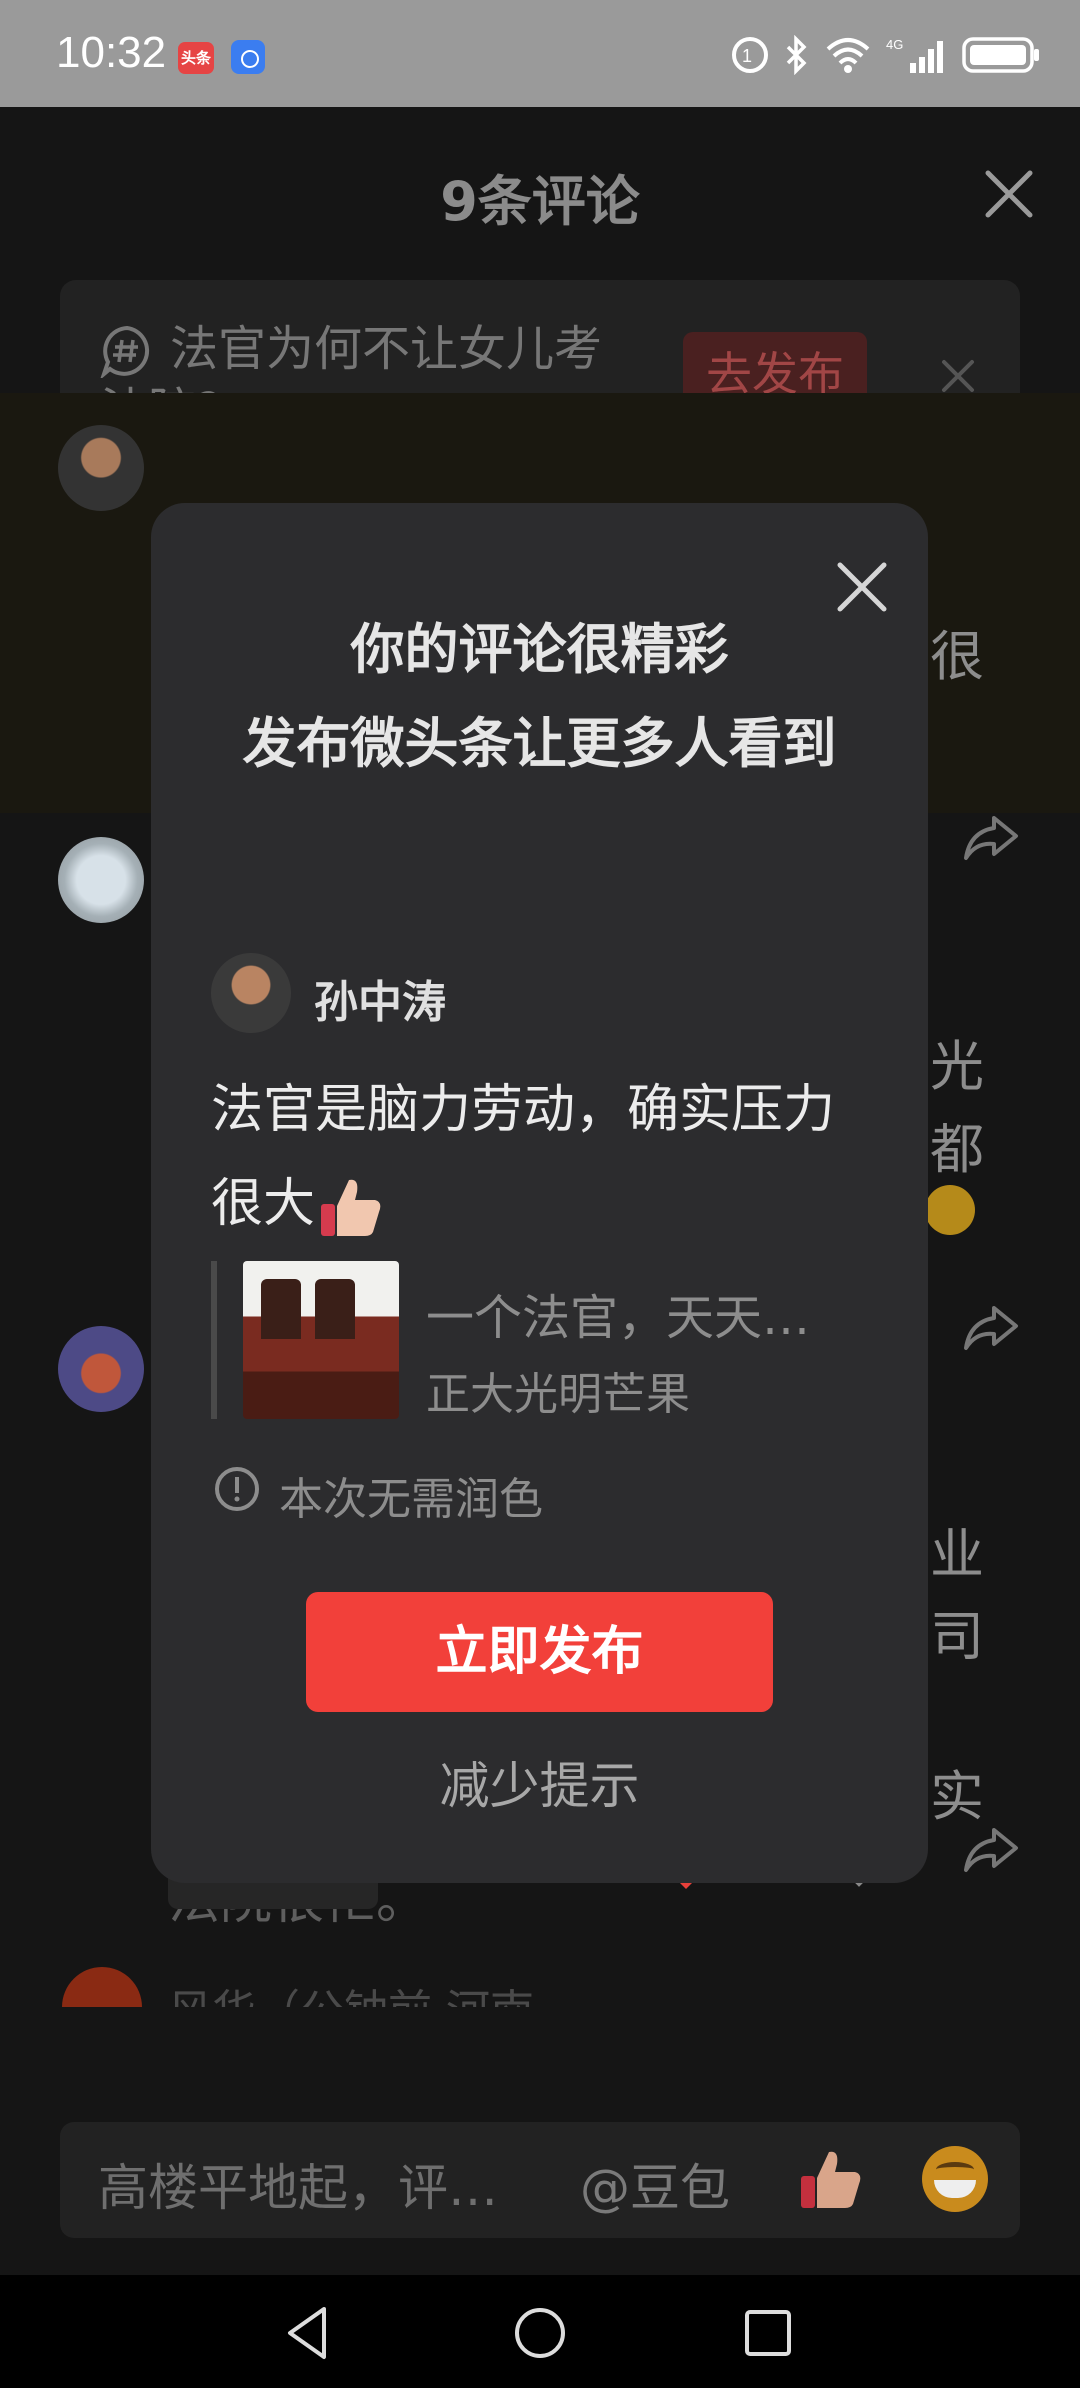  Describe the element at coordinates (539, 649) in the screenshot. I see `dialog-title-line: 你的评论很精彩` at that location.